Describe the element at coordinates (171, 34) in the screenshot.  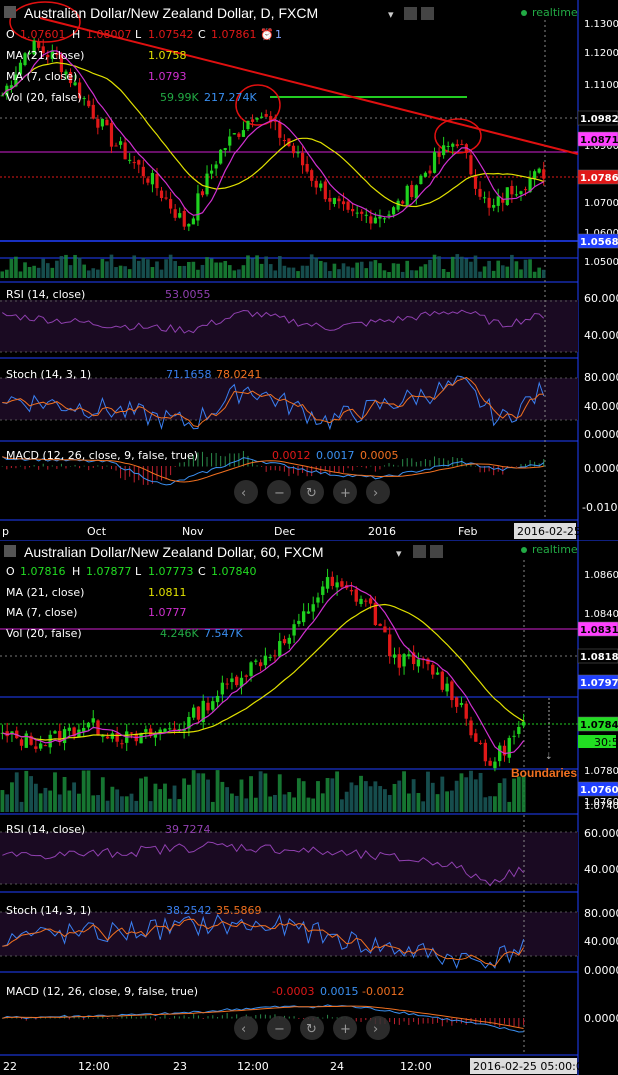
I see `daily-low: 1.07542` at that location.